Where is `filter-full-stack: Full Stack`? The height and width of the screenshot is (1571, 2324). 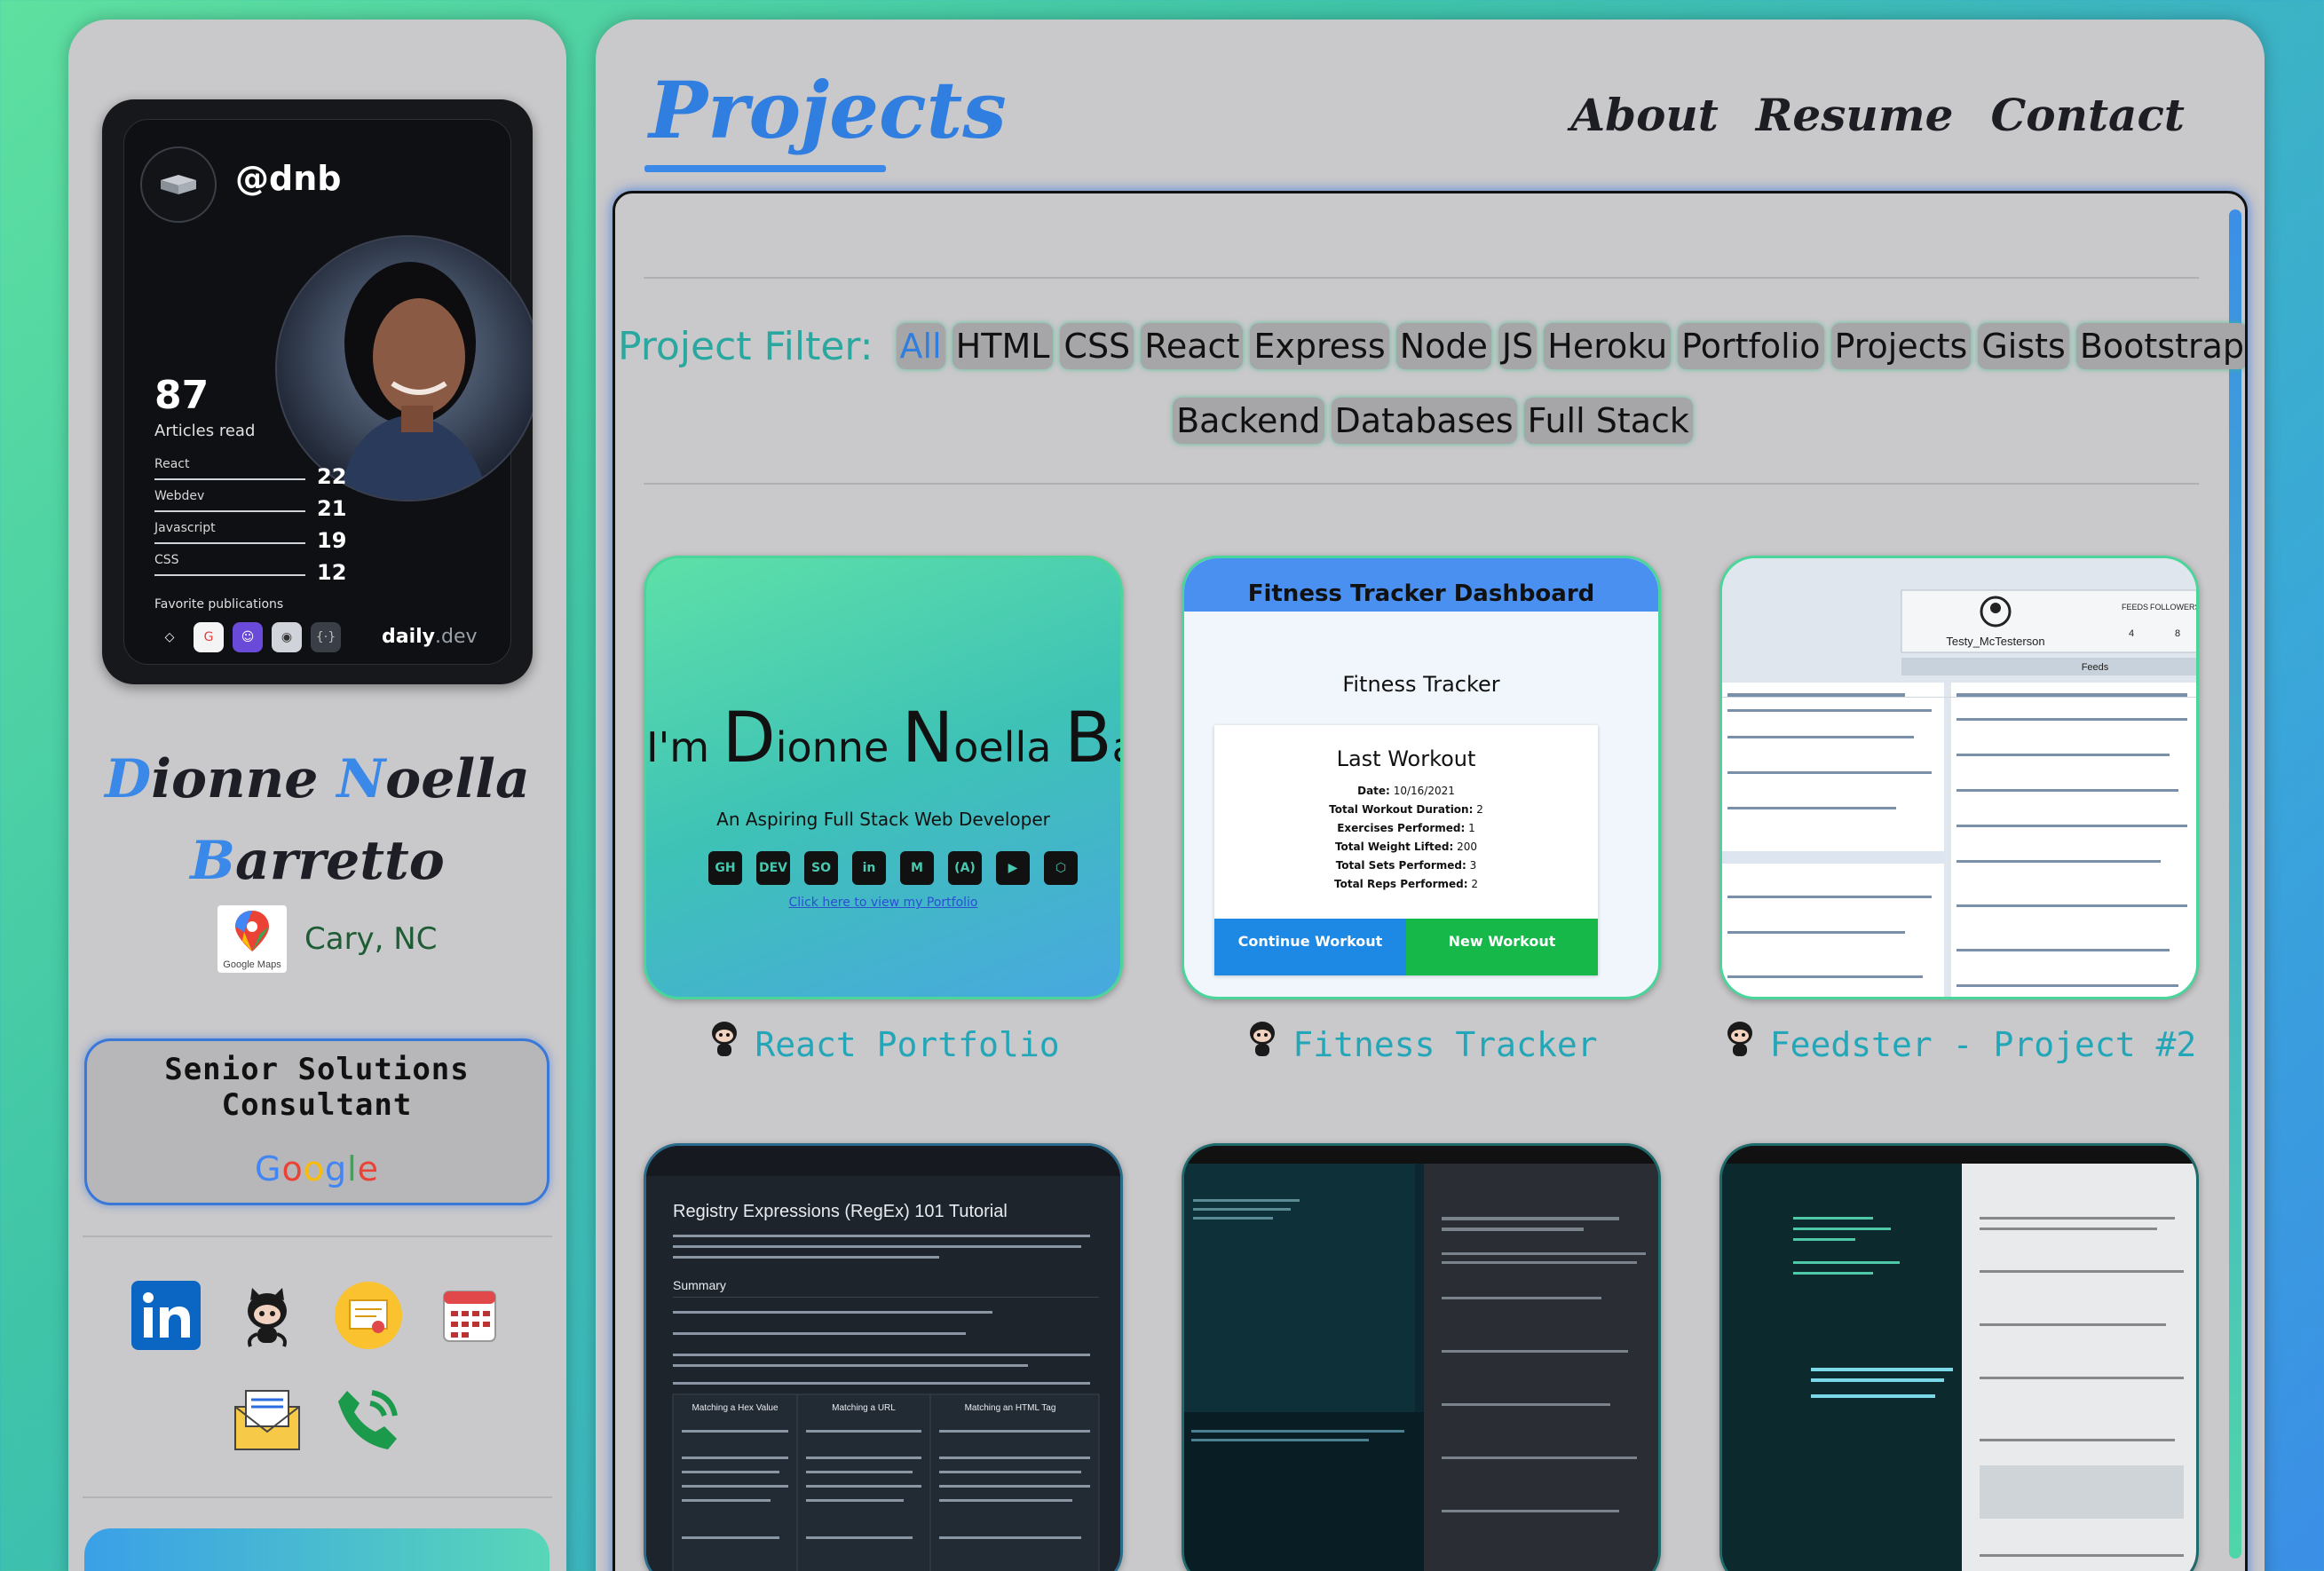
filter-full-stack: Full Stack is located at coordinates (1608, 421).